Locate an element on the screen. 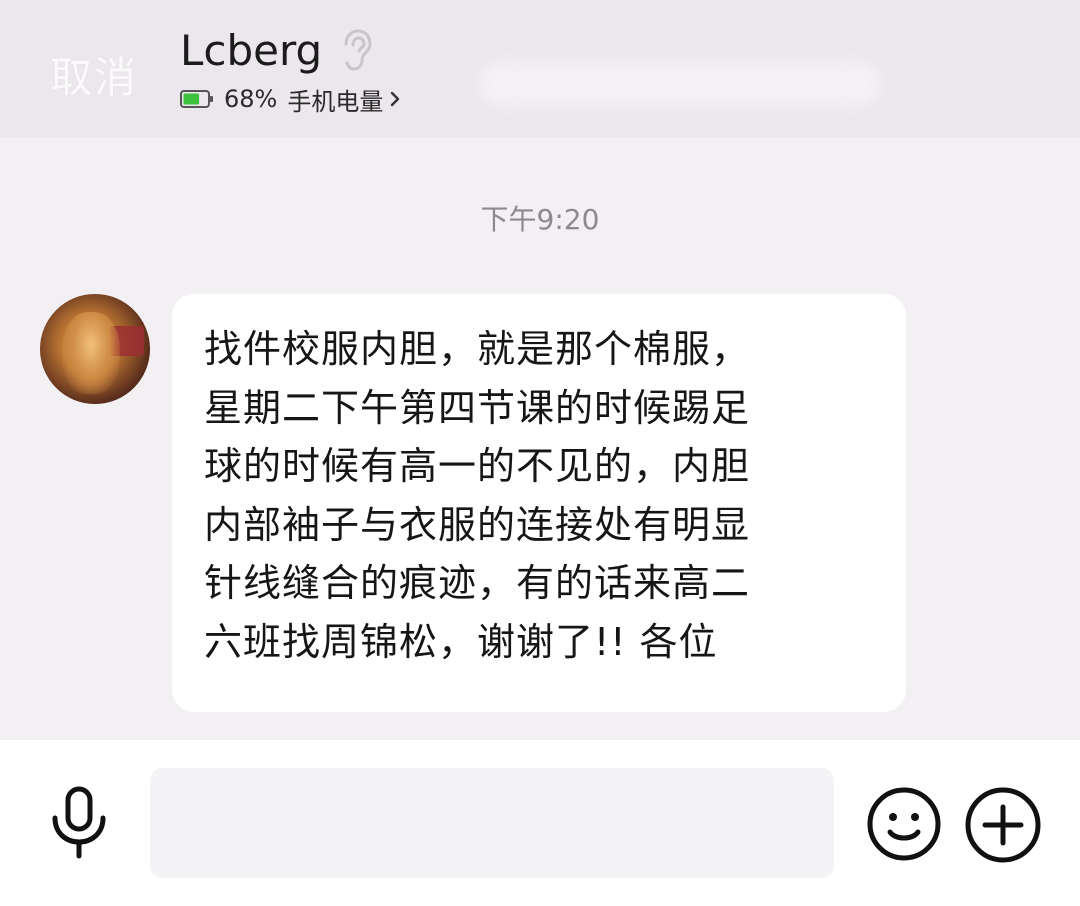 The width and height of the screenshot is (1080, 906). battery-status: 68% 手机电量 is located at coordinates (290, 100).